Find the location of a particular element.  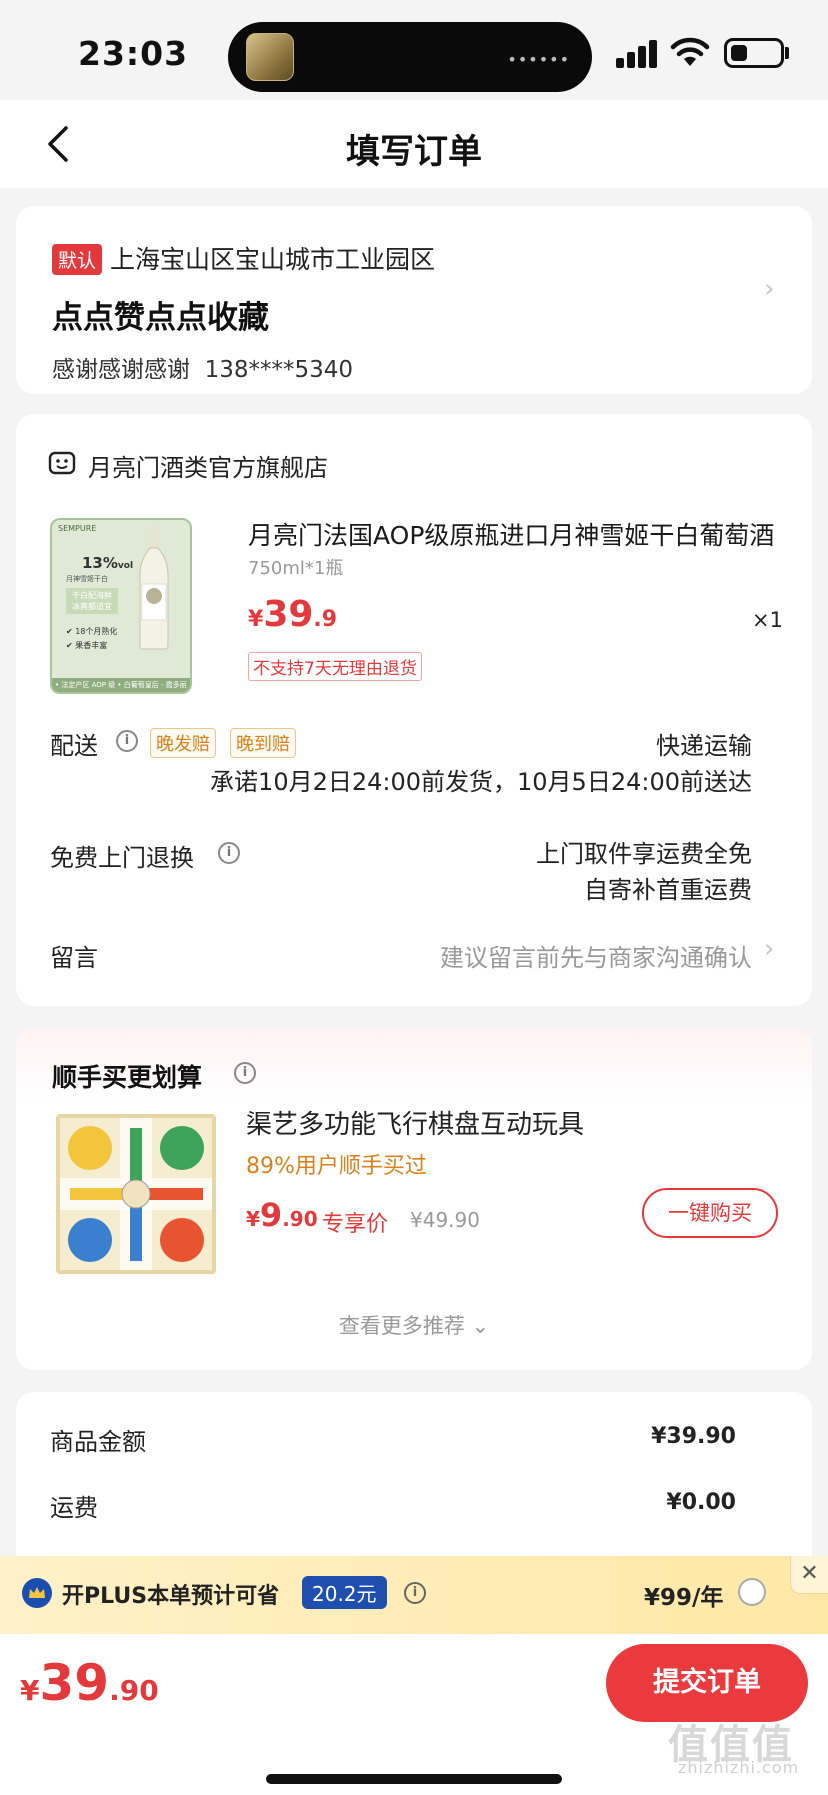

recipient-name: 感谢感谢感谢 is located at coordinates (121, 370).